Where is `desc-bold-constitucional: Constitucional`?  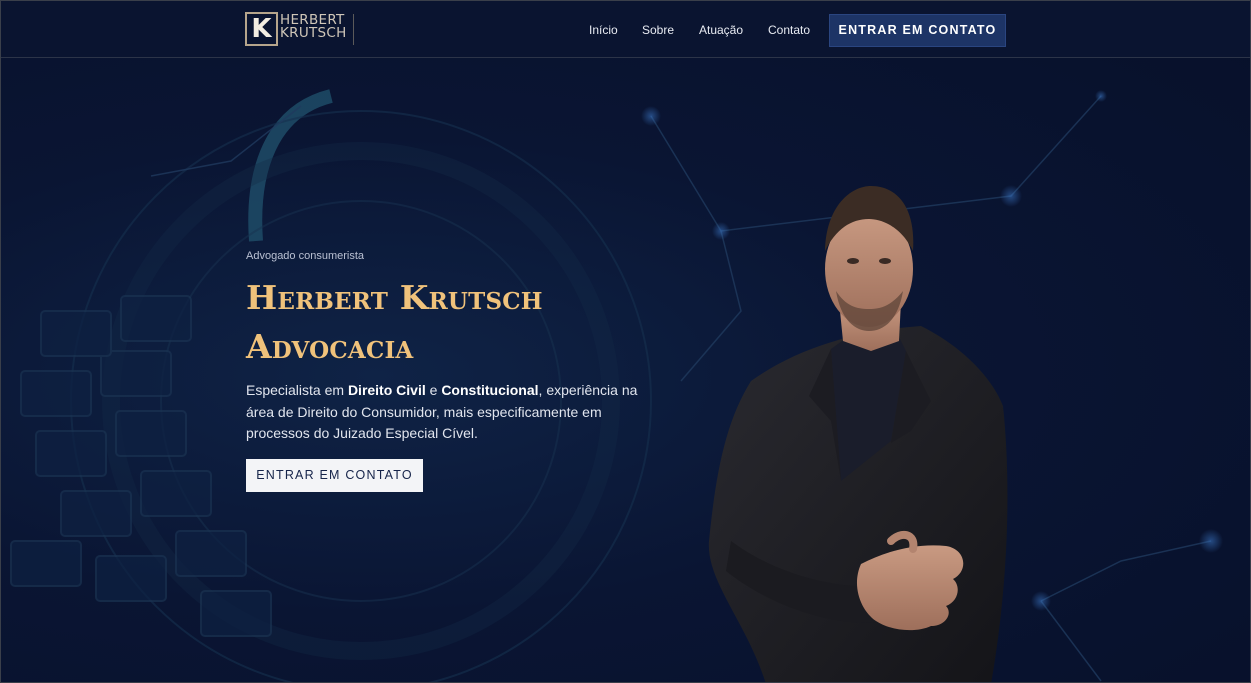
desc-bold-constitucional: Constitucional is located at coordinates (490, 390).